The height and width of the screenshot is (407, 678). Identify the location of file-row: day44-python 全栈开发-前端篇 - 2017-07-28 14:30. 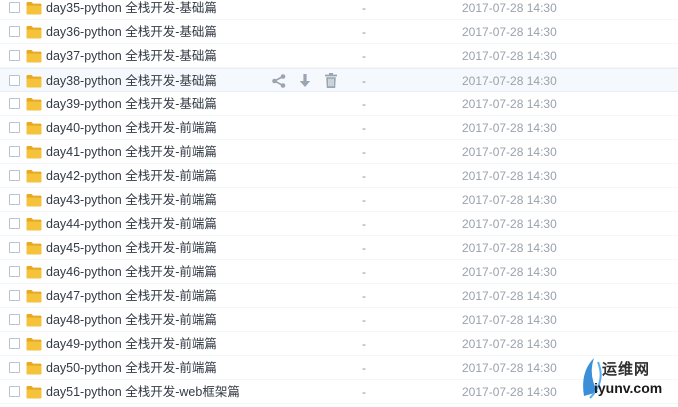
(339, 224).